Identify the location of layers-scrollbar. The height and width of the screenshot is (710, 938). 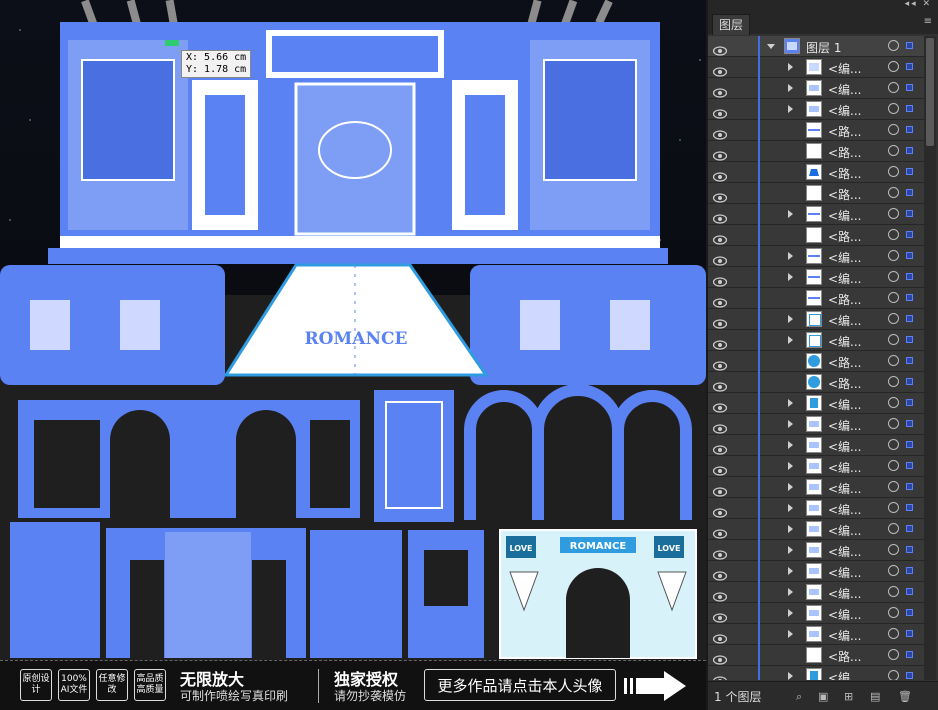
(930, 358).